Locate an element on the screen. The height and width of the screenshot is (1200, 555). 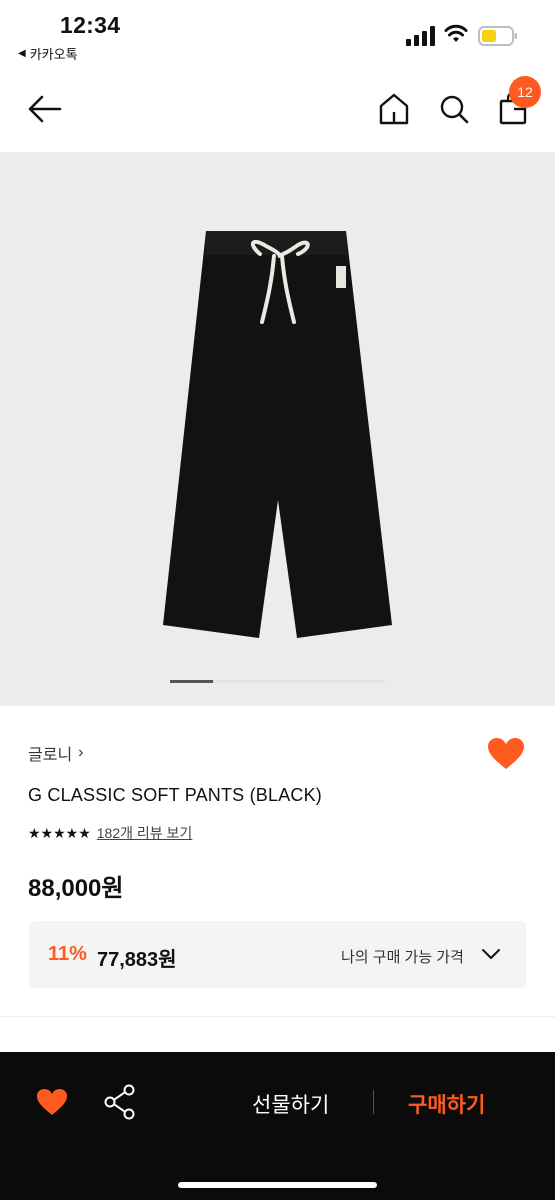
search-icon is located at coordinates (454, 109).